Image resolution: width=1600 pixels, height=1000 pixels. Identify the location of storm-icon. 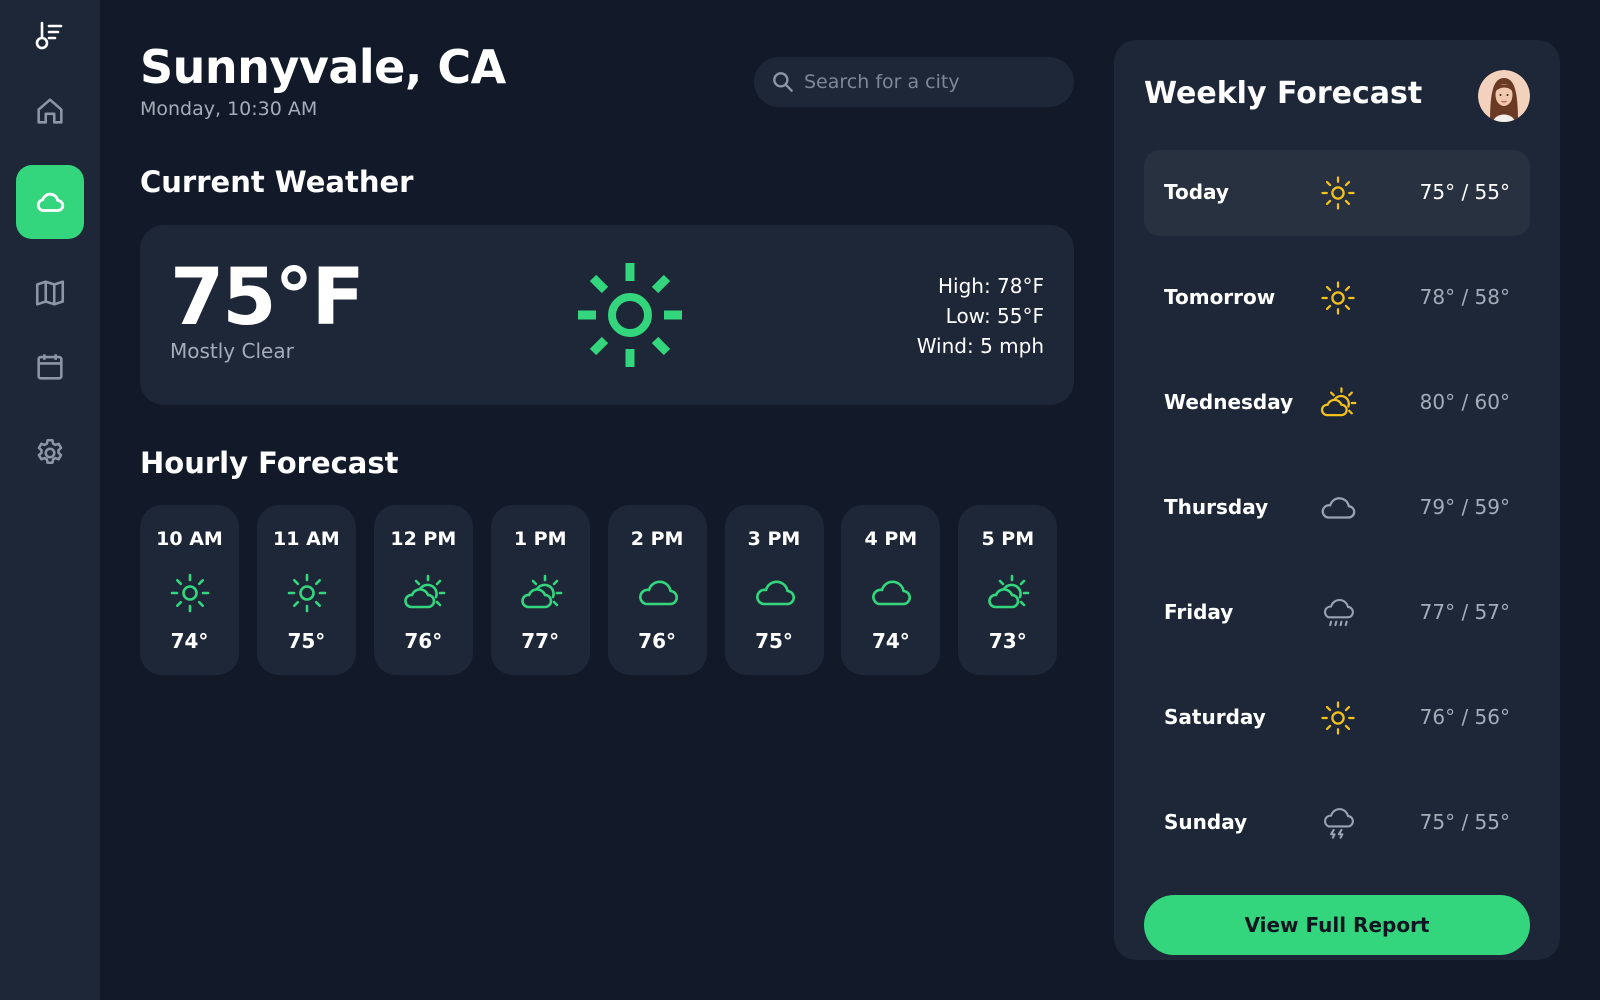
(1338, 823).